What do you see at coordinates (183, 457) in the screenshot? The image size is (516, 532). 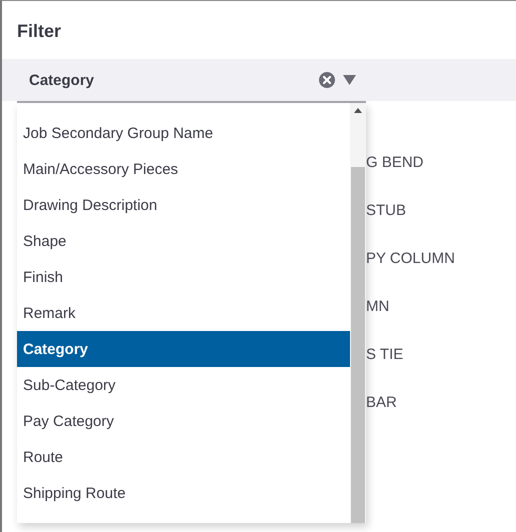 I see `dropdown-option: Route` at bounding box center [183, 457].